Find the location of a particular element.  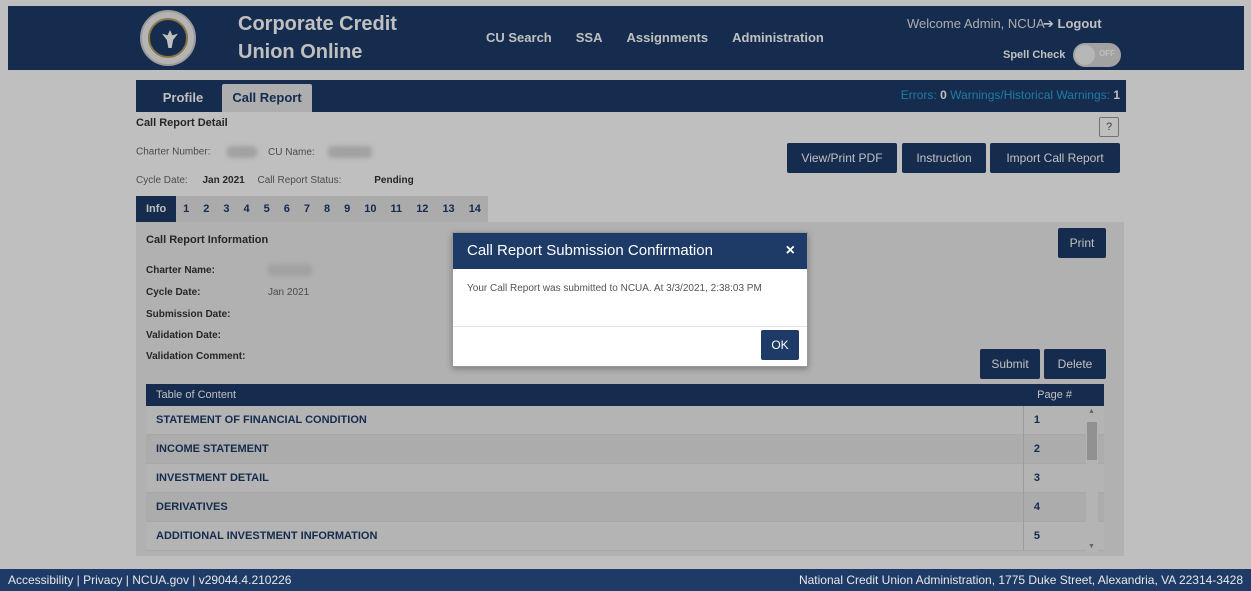

modal-header: Call Report Submission Confirmation × is located at coordinates (630, 251).